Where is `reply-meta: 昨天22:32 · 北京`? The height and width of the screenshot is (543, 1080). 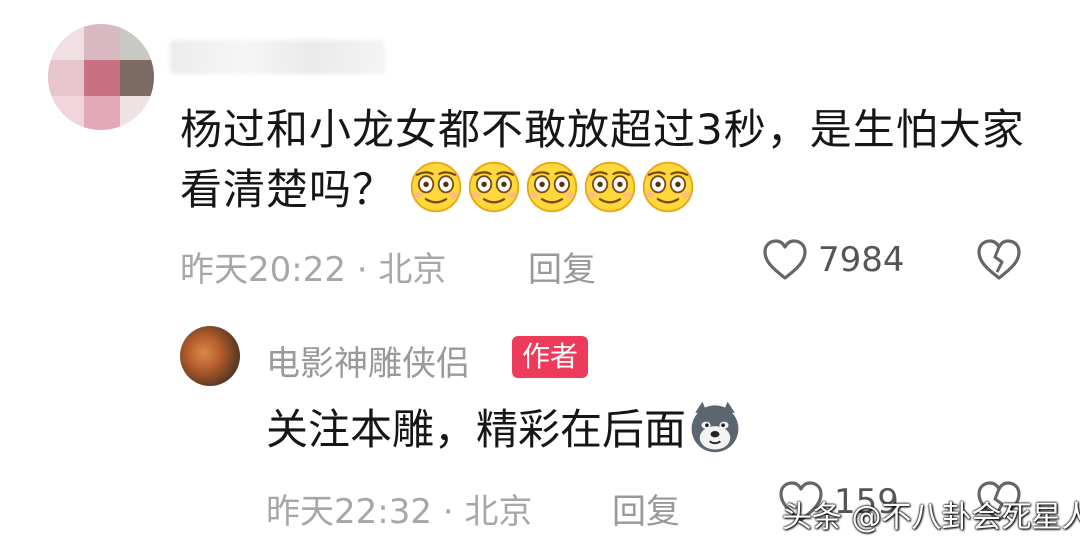
reply-meta: 昨天22:32 · 北京 is located at coordinates (399, 508).